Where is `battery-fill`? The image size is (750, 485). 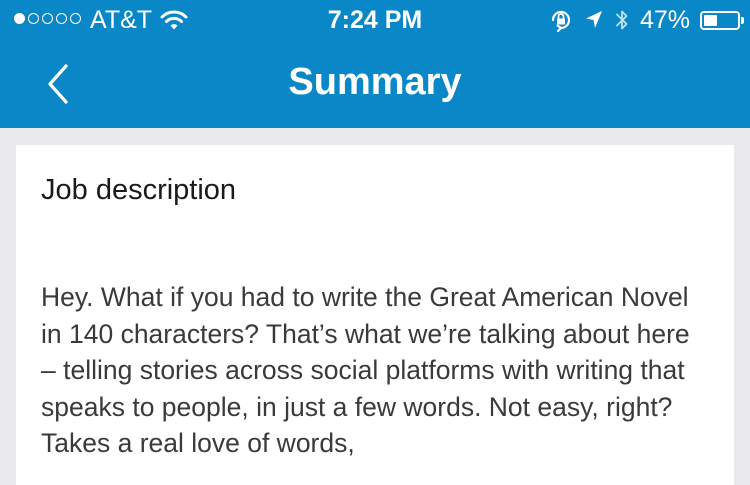 battery-fill is located at coordinates (710, 20).